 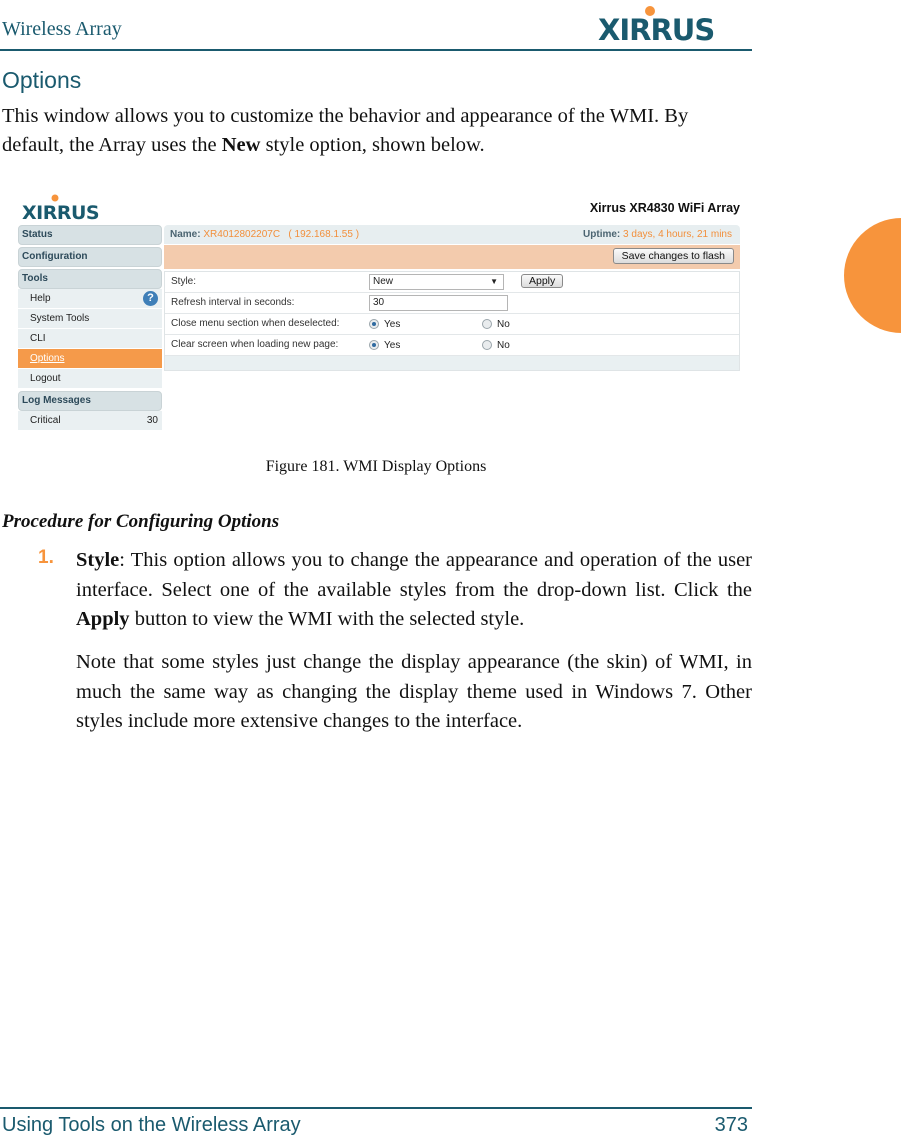 I want to click on sidebar-item-cli: CLI, so click(x=90, y=339).